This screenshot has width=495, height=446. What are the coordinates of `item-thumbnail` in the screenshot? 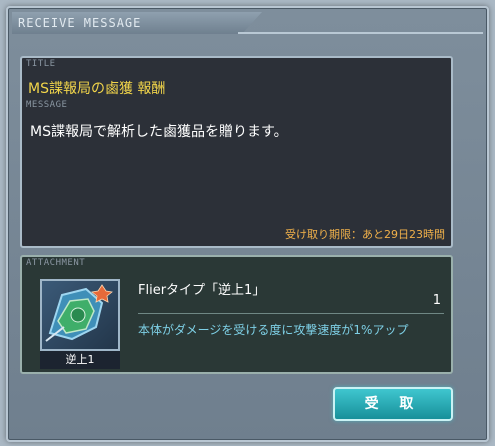 It's located at (80, 315).